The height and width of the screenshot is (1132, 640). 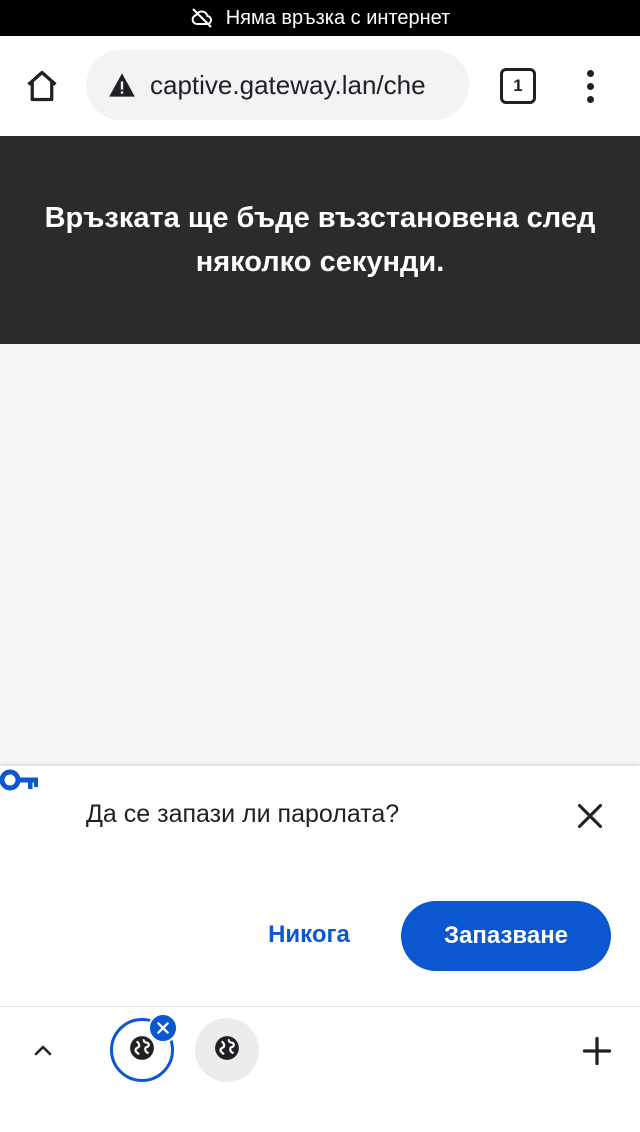 I want to click on warning-triangle-icon, so click(x=122, y=85).